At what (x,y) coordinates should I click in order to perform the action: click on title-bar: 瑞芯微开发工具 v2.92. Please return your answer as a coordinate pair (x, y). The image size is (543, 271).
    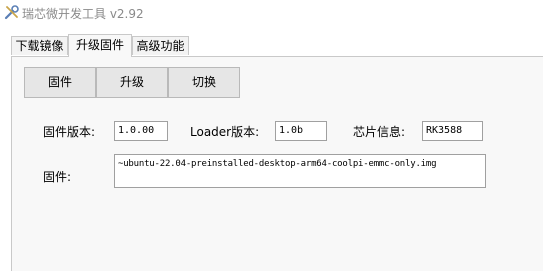
    Looking at the image, I should click on (271, 13).